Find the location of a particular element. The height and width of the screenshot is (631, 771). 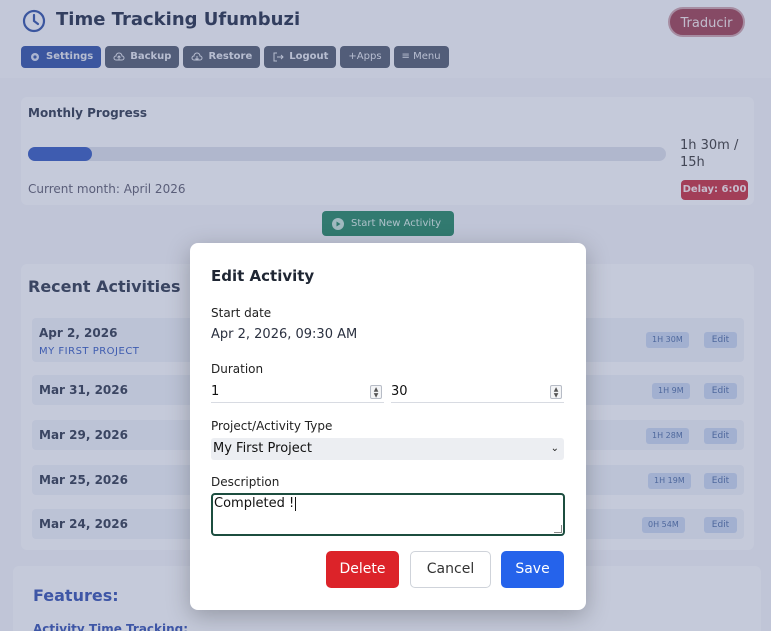

hours-value: 1 is located at coordinates (215, 391).